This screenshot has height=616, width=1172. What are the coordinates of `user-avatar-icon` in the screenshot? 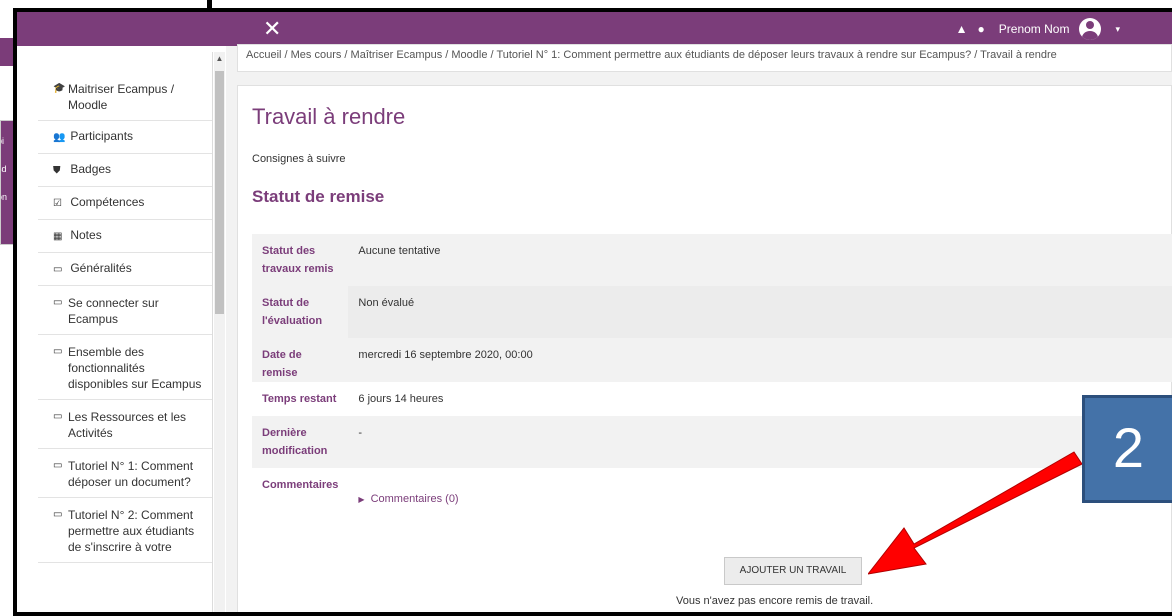 It's located at (1090, 29).